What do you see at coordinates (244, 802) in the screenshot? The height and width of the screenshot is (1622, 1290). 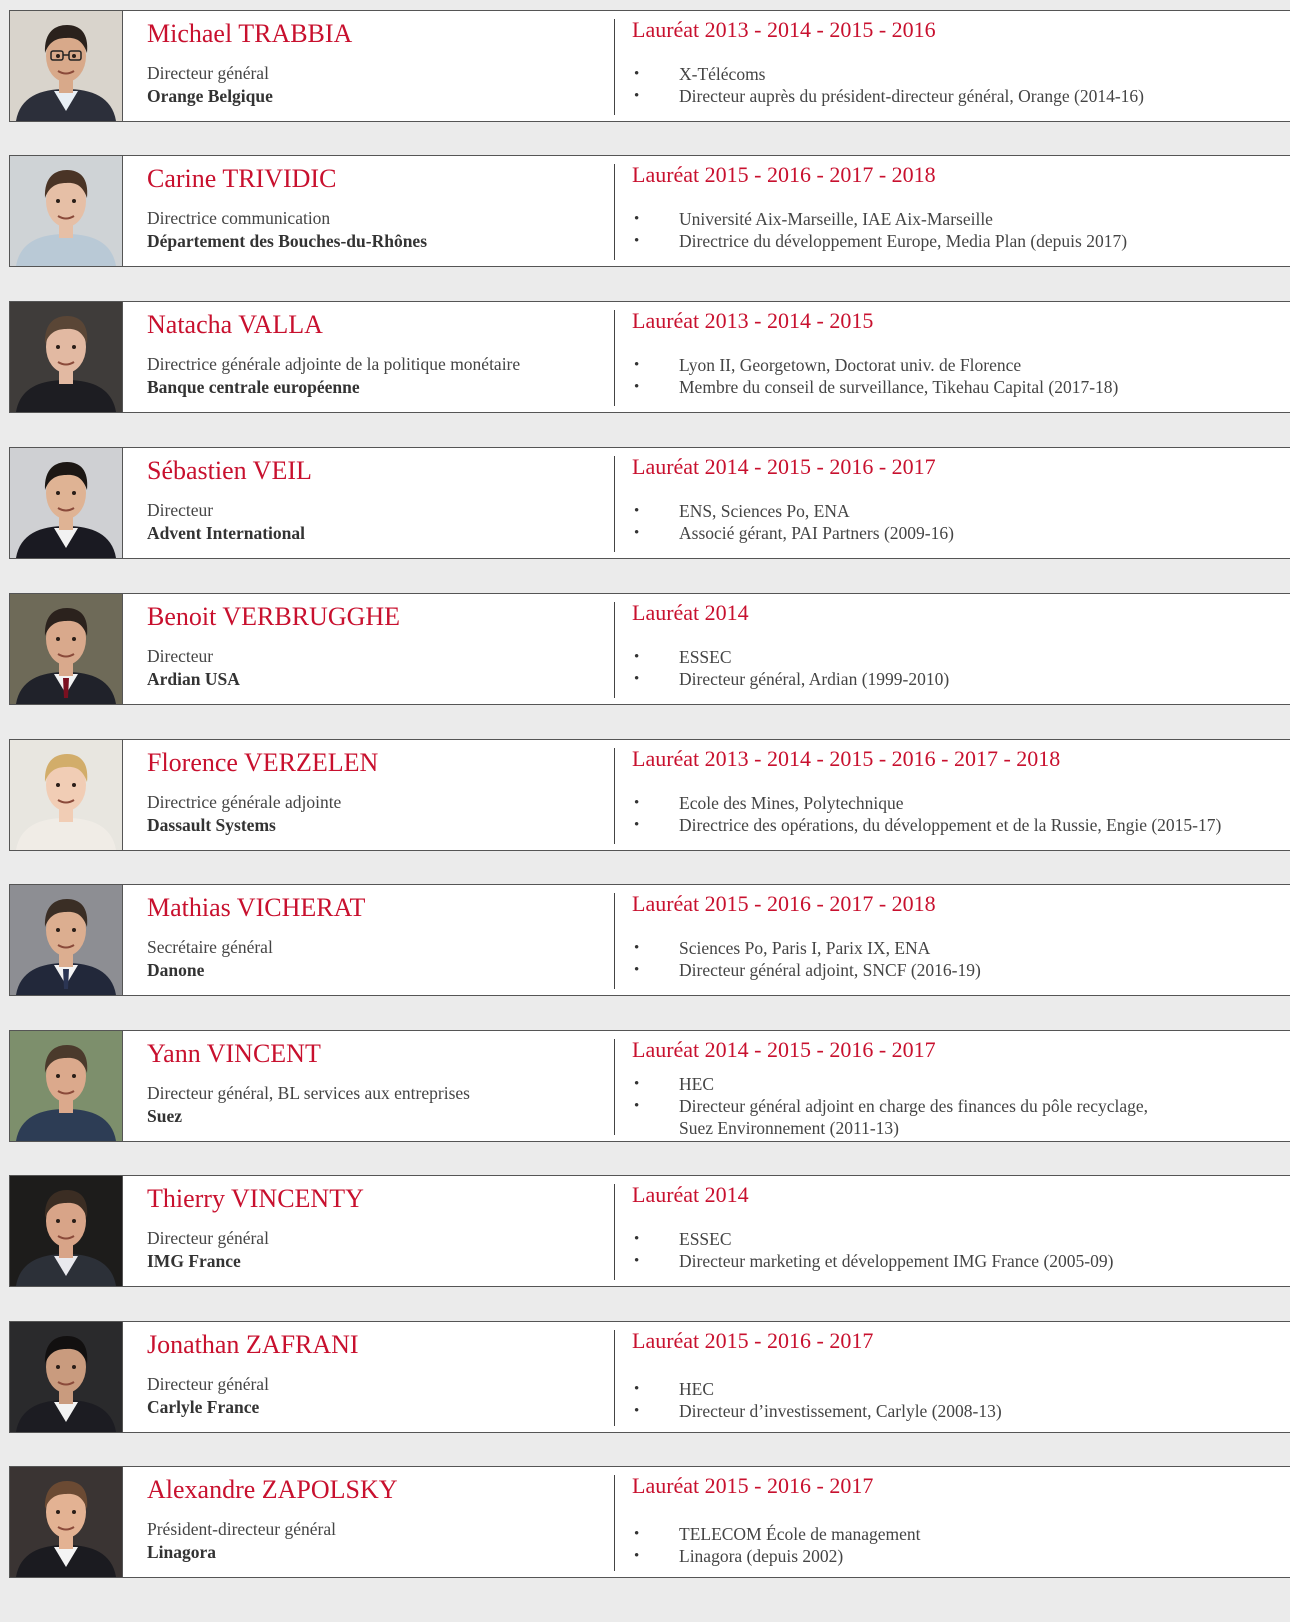 I see `job-title: Directrice générale adjointe` at bounding box center [244, 802].